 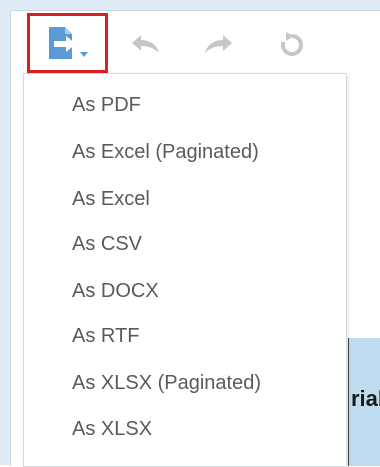 What do you see at coordinates (365, 398) in the screenshot?
I see `table-header-partial-text: rial` at bounding box center [365, 398].